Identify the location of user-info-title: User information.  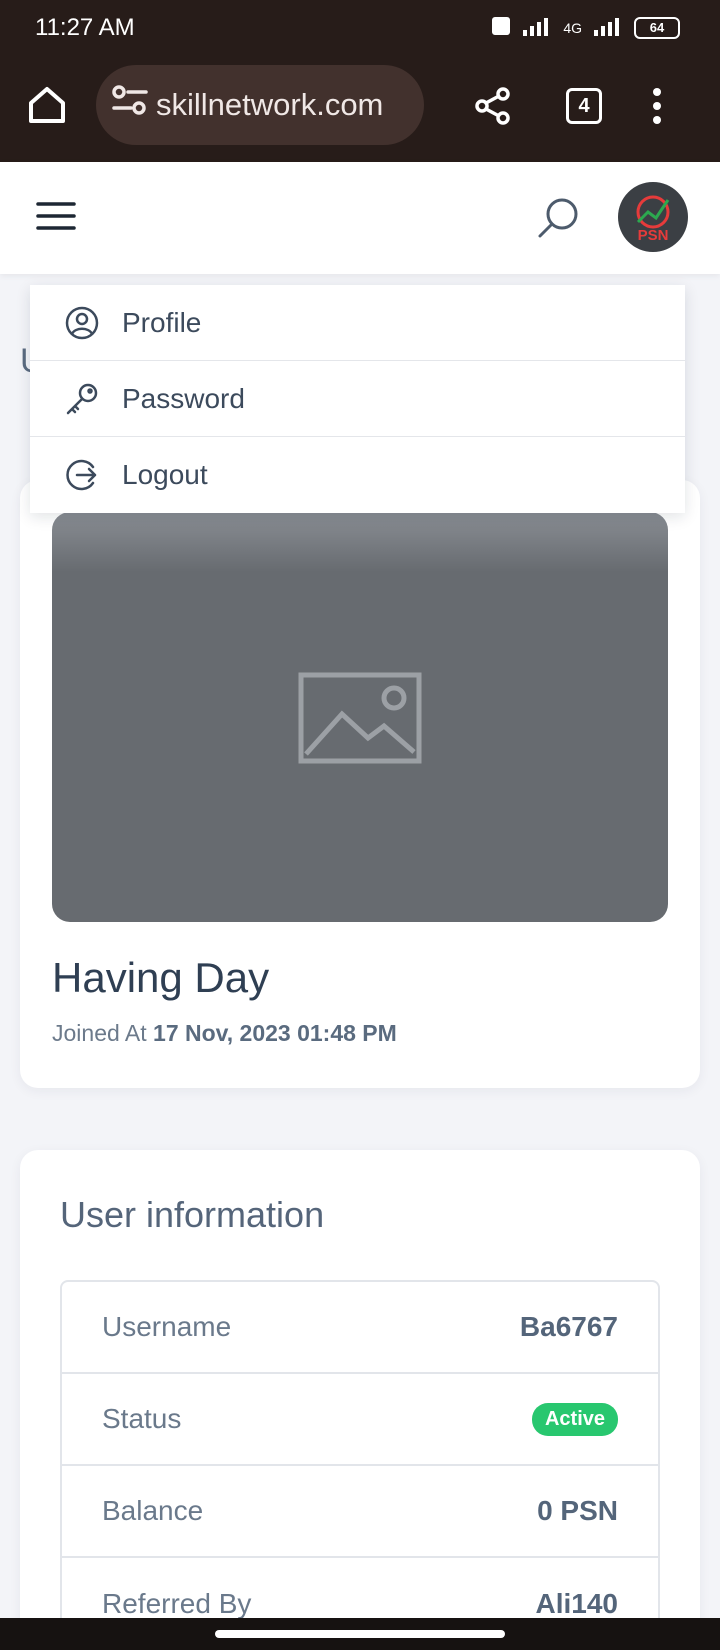
(192, 1214).